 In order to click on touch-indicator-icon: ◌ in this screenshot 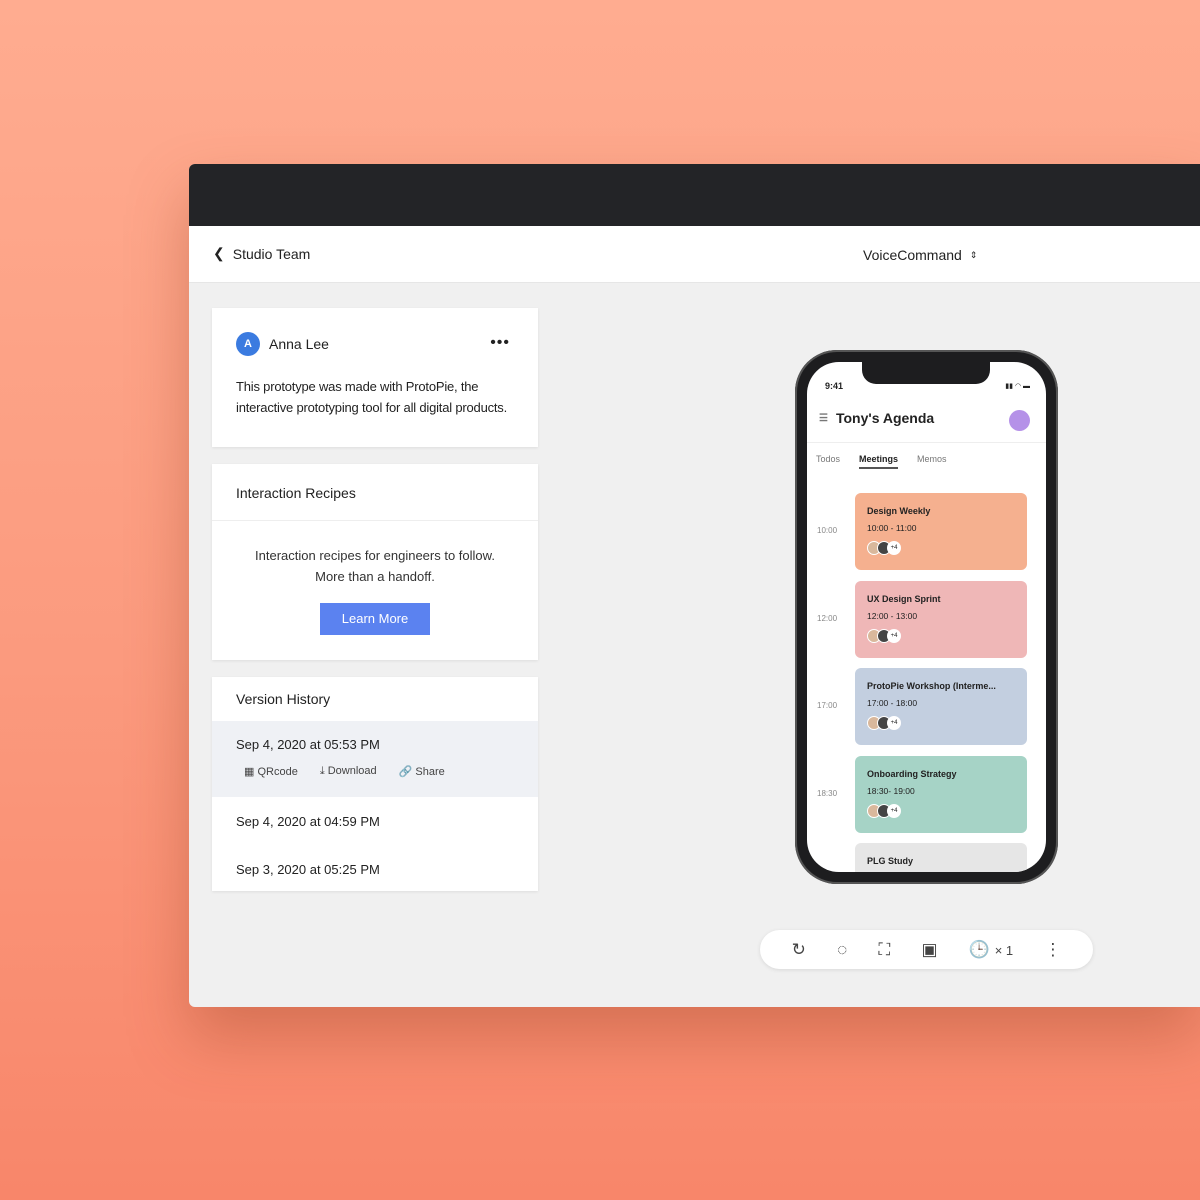, I will do `click(842, 950)`.